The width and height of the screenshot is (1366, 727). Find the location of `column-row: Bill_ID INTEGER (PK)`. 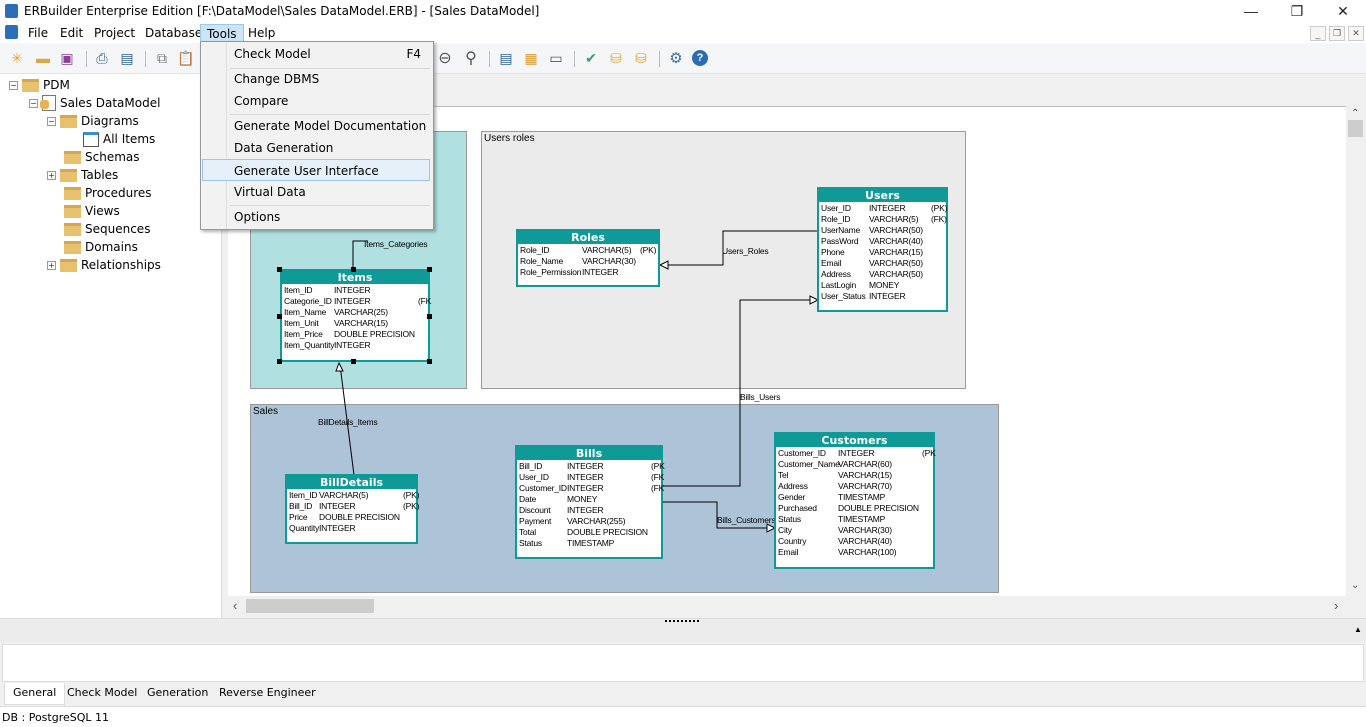

column-row: Bill_ID INTEGER (PK) is located at coordinates (353, 506).